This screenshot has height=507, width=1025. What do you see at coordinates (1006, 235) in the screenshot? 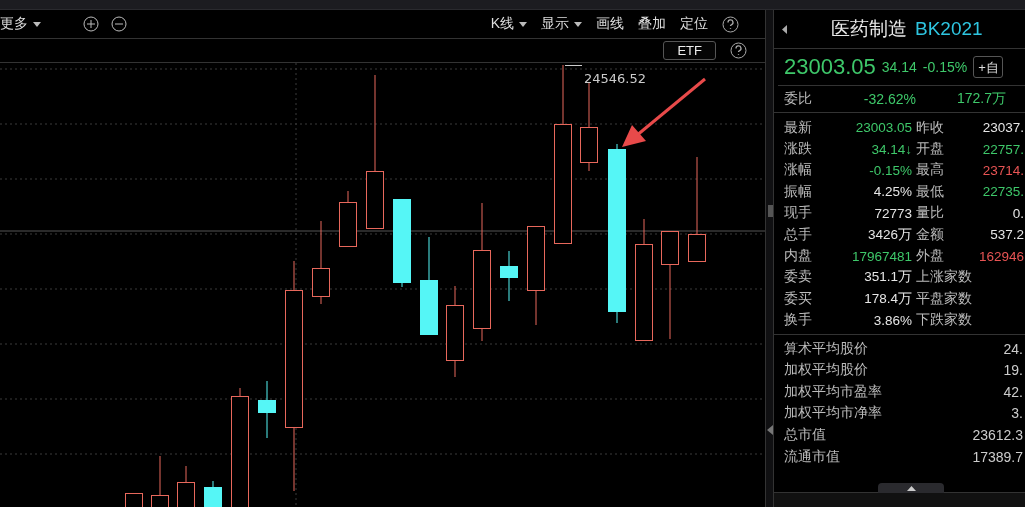
I see `stat-value: 537.2` at bounding box center [1006, 235].